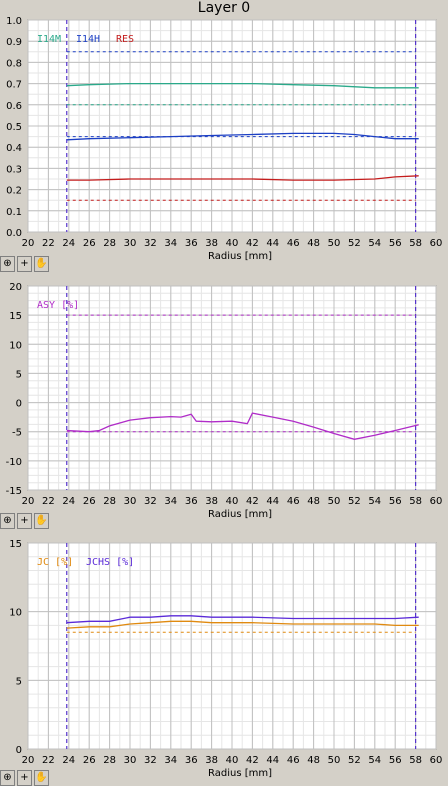  What do you see at coordinates (14, 462) in the screenshot?
I see `y-tick-label: -10` at bounding box center [14, 462].